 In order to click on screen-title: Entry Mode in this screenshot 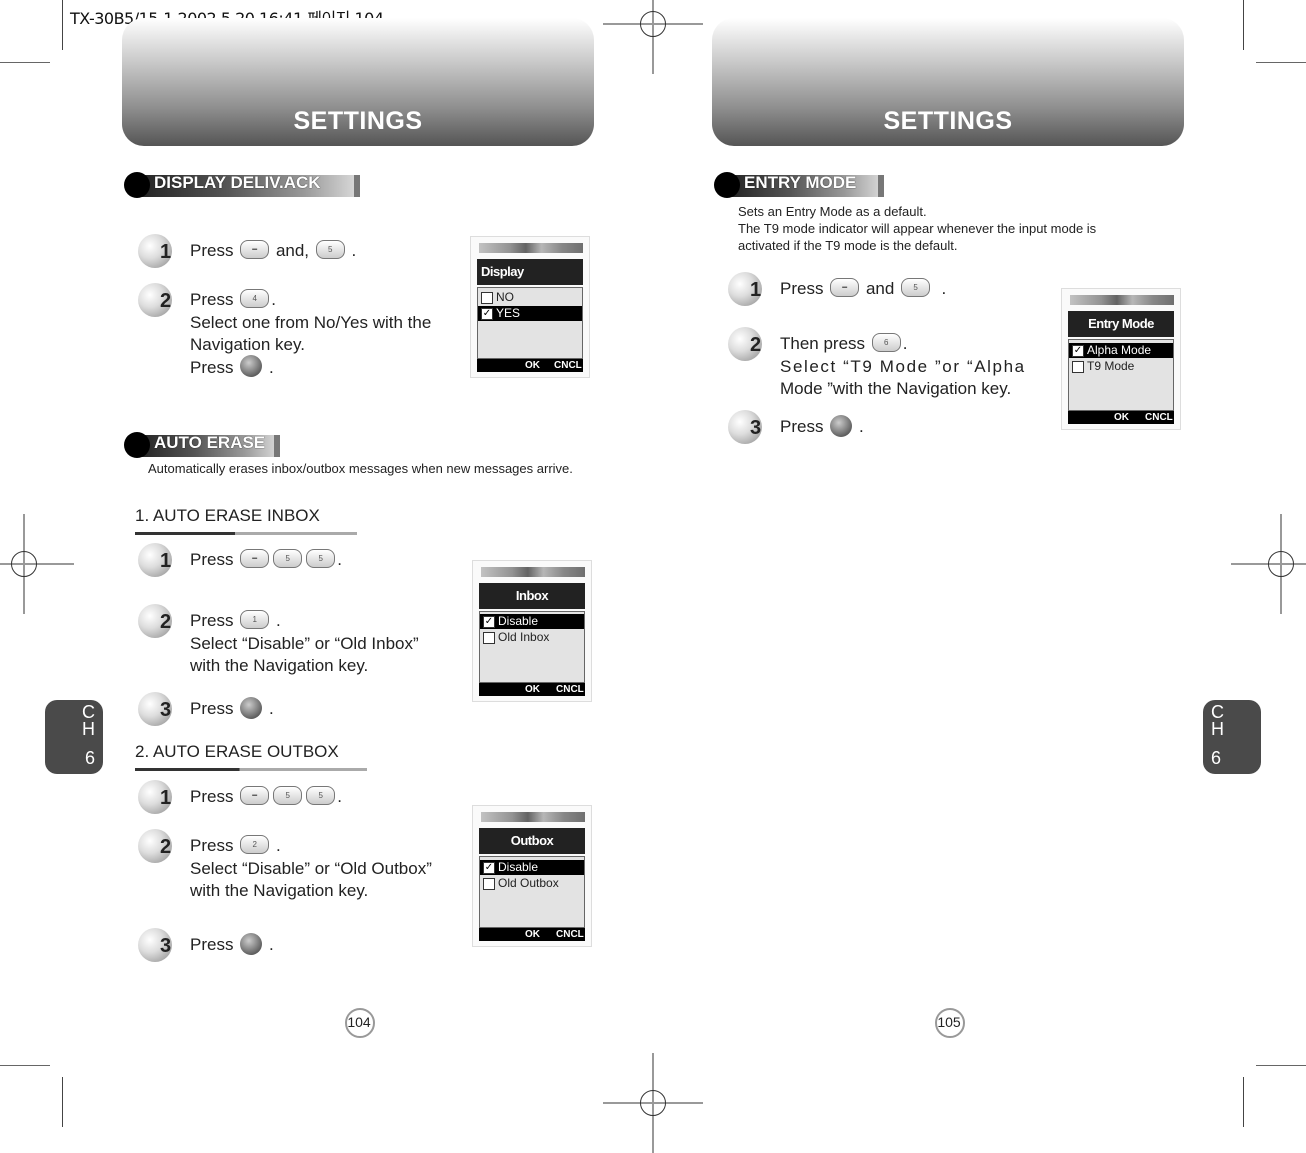, I will do `click(1121, 324)`.